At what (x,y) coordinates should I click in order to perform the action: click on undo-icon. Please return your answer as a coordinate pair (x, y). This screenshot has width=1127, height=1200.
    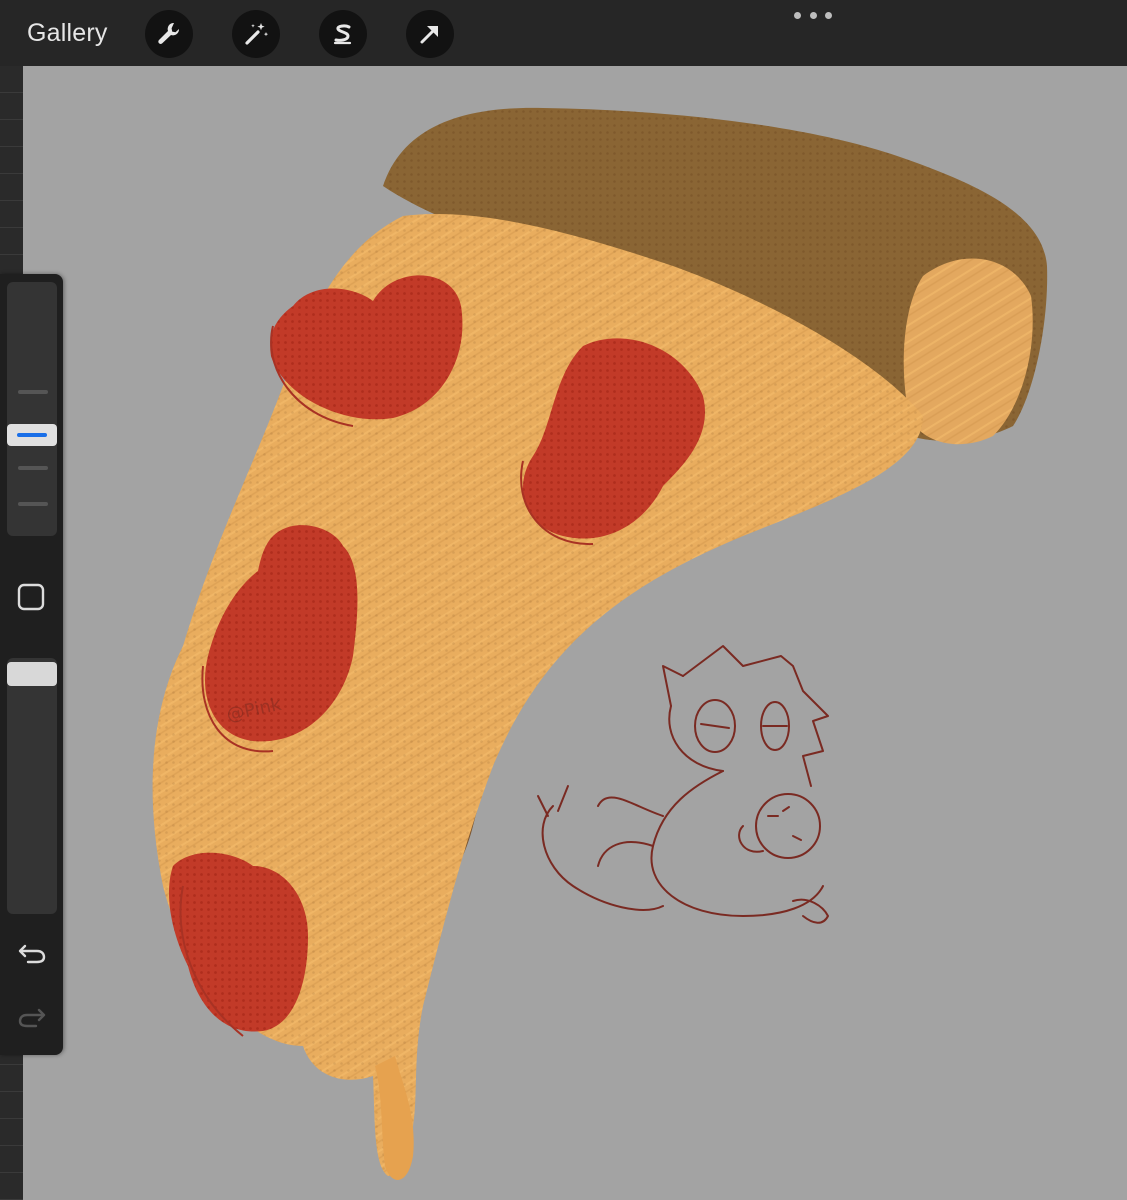
    Looking at the image, I should click on (32, 954).